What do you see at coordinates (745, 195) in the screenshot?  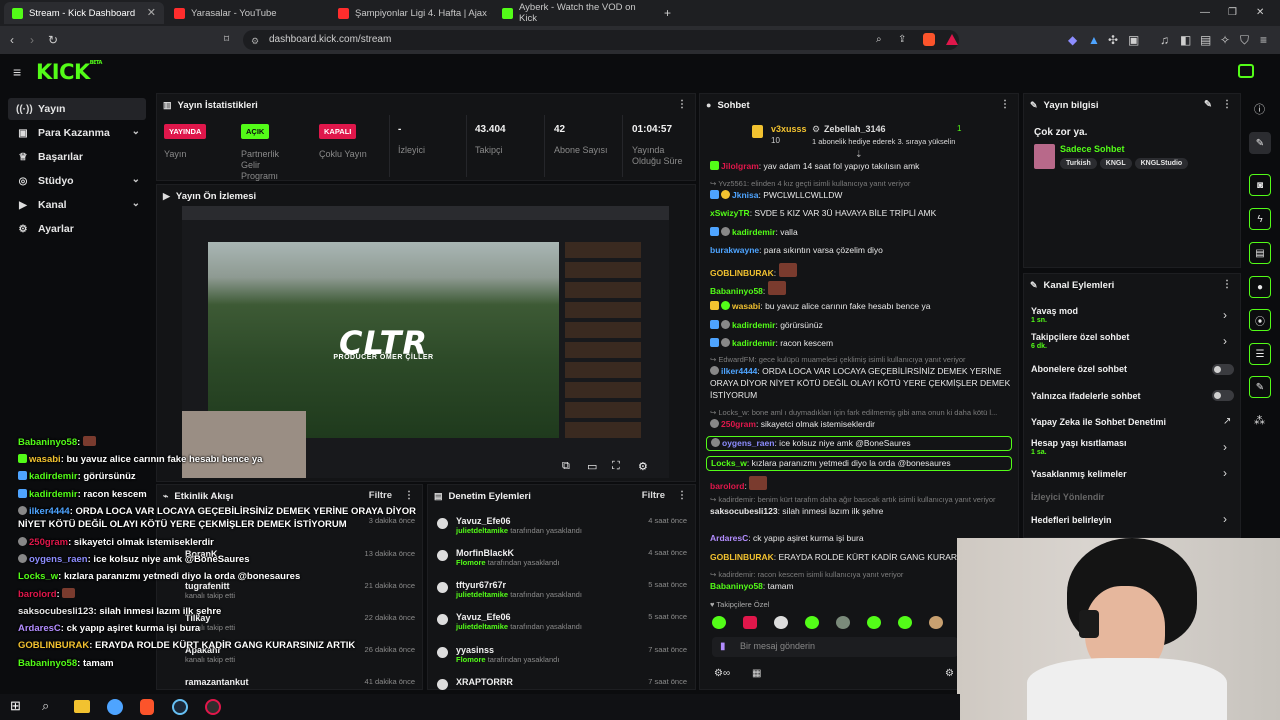 I see `chat-username: Jknisa` at bounding box center [745, 195].